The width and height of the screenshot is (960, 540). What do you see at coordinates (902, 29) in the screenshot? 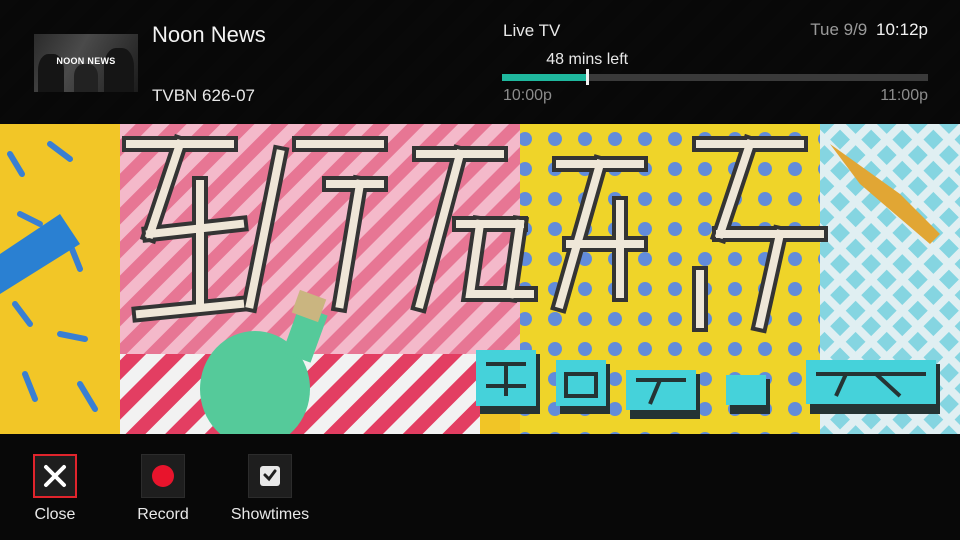
I see `current-clock: 10:12p` at bounding box center [902, 29].